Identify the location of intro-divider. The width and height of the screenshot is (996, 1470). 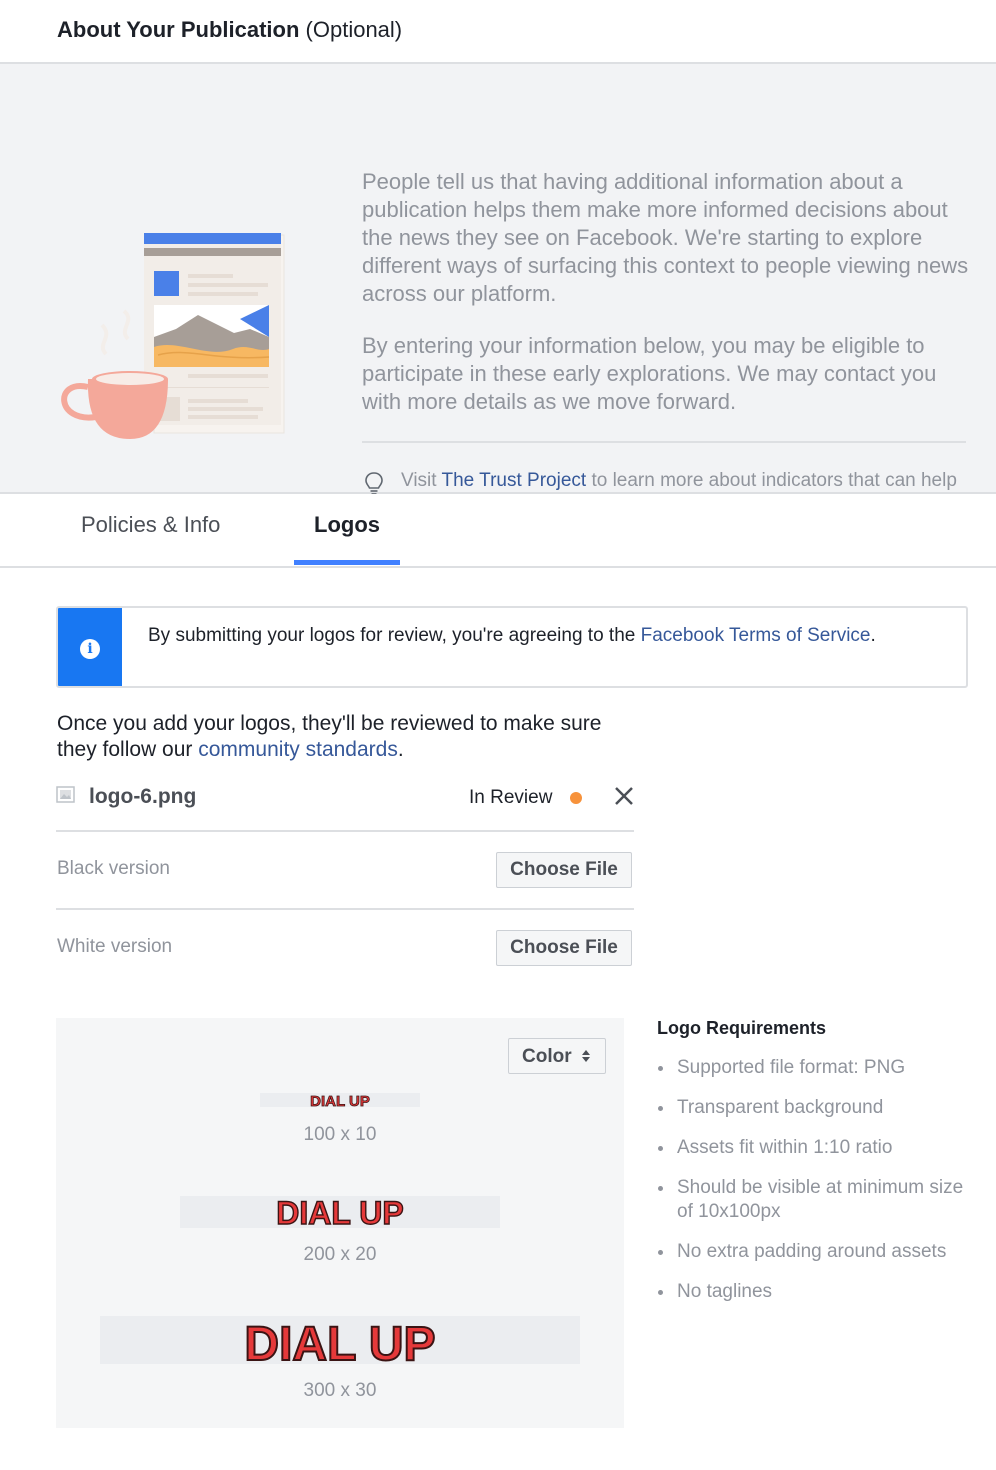
(664, 442).